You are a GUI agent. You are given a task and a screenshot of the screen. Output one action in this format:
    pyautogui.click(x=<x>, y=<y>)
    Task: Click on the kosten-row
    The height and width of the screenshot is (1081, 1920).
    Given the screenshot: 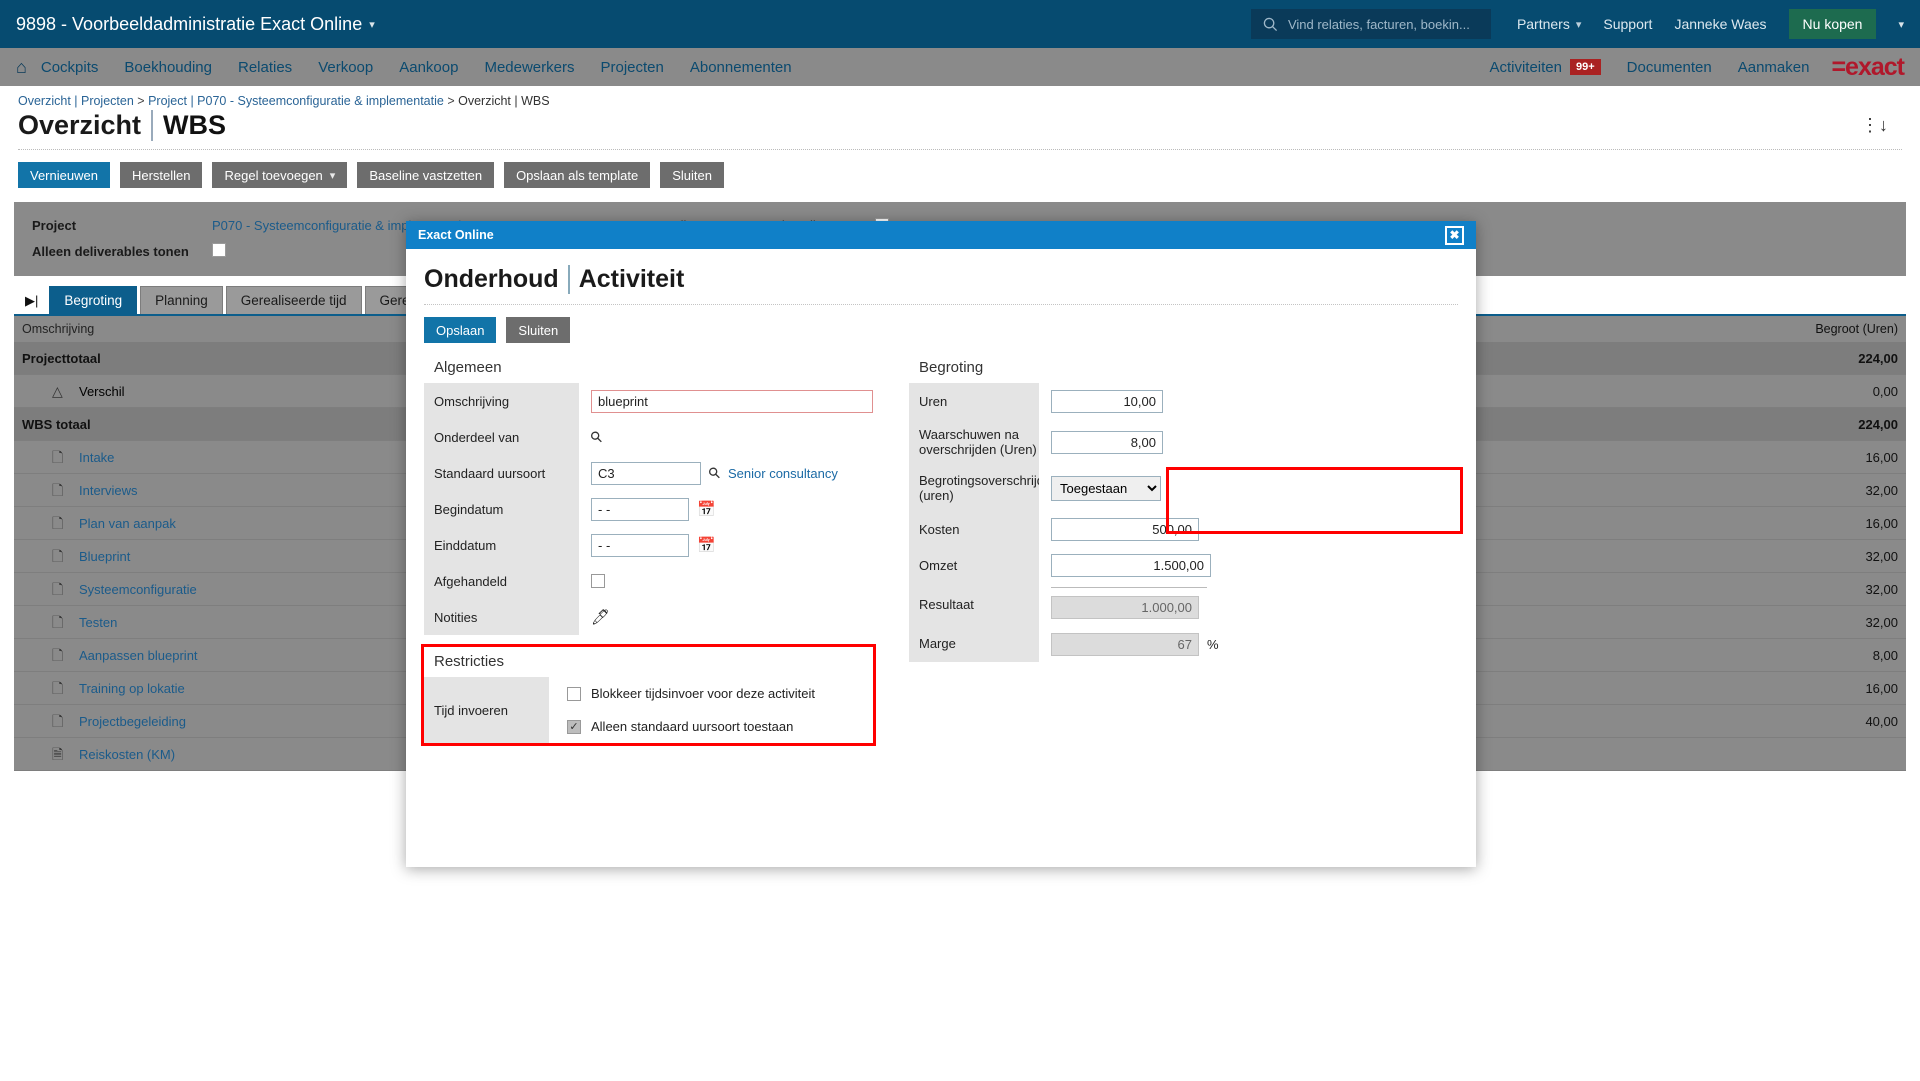 What is the action you would take?
    pyautogui.click(x=1129, y=529)
    